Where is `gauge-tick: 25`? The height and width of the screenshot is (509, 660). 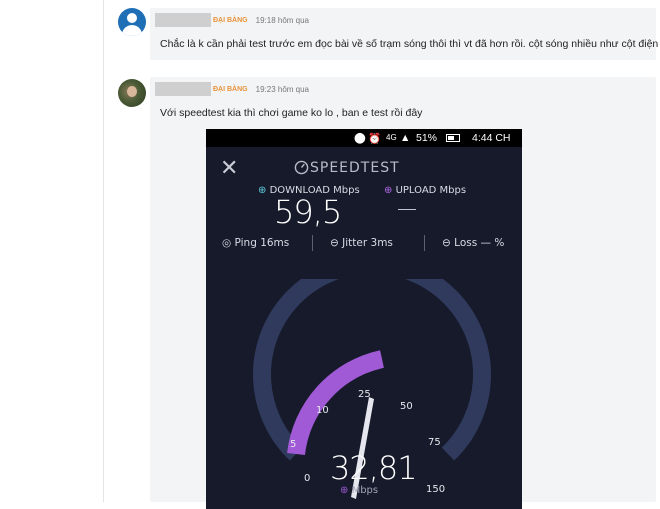 gauge-tick: 25 is located at coordinates (364, 394).